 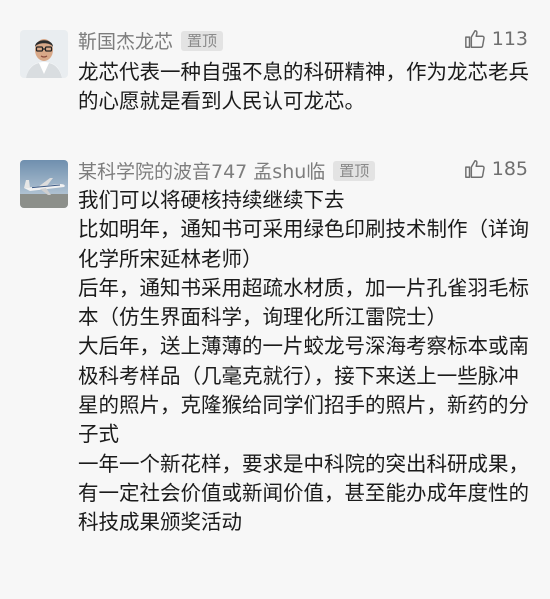 What do you see at coordinates (211, 200) in the screenshot?
I see `comment-paragraph: 我们可以将硬核持续继续下去` at bounding box center [211, 200].